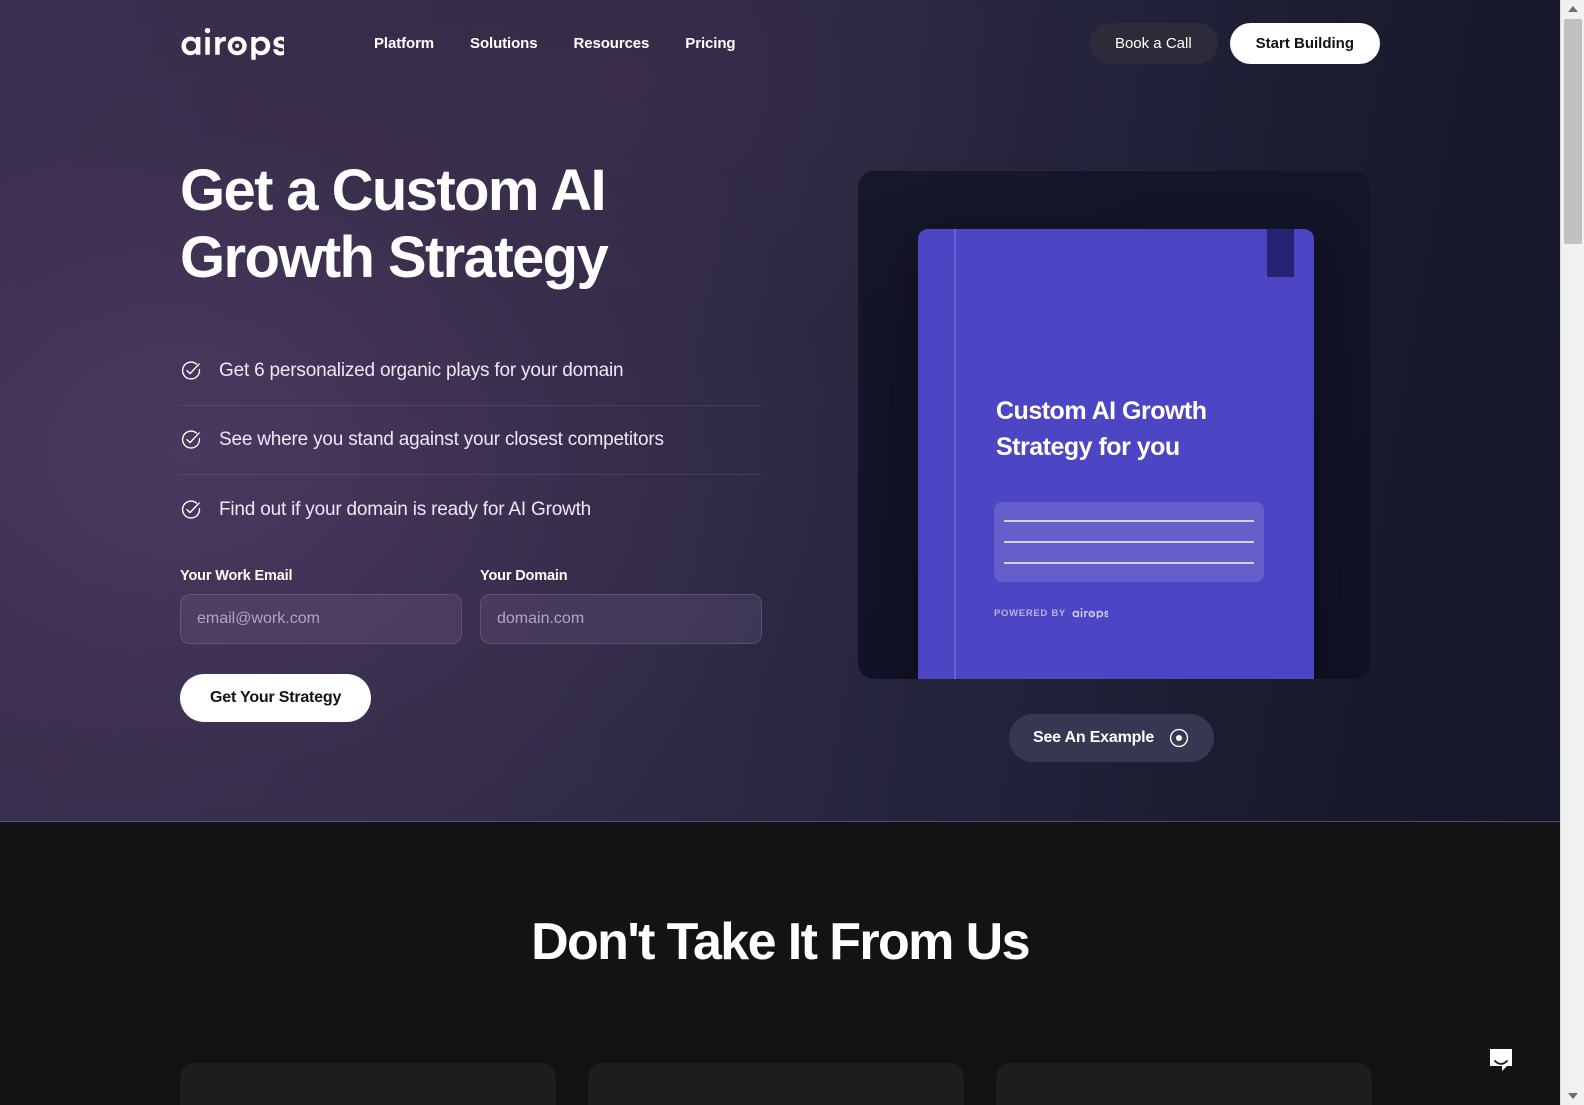 This screenshot has height=1105, width=1584. What do you see at coordinates (1179, 738) in the screenshot?
I see `eye-circle-icon` at bounding box center [1179, 738].